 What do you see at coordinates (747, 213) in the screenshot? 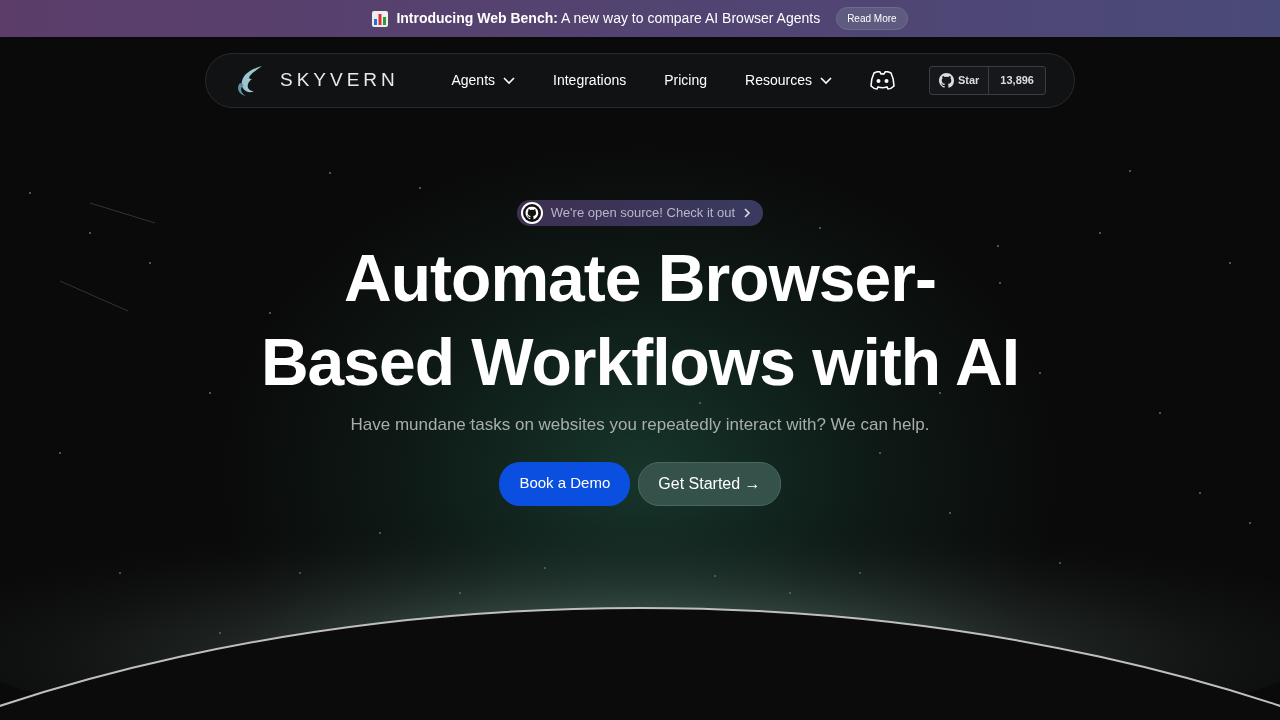
I see `chevron-right-icon` at bounding box center [747, 213].